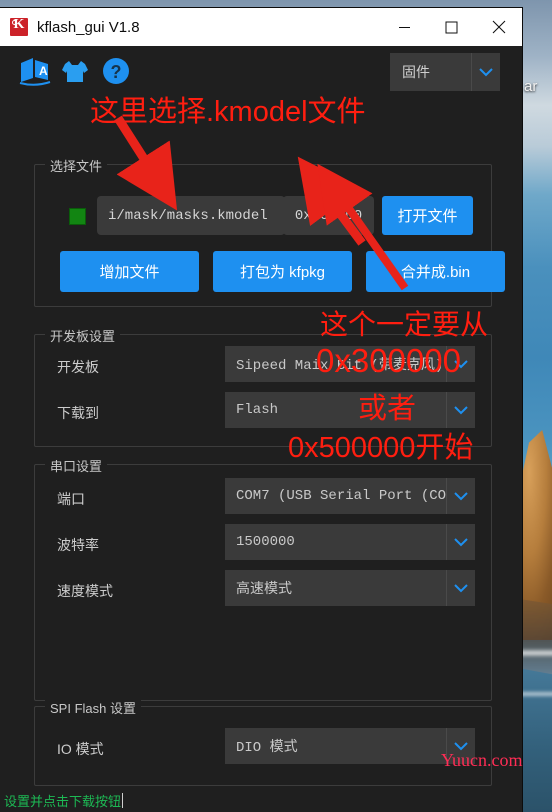  What do you see at coordinates (77, 216) in the screenshot?
I see `status-led-indicator` at bounding box center [77, 216].